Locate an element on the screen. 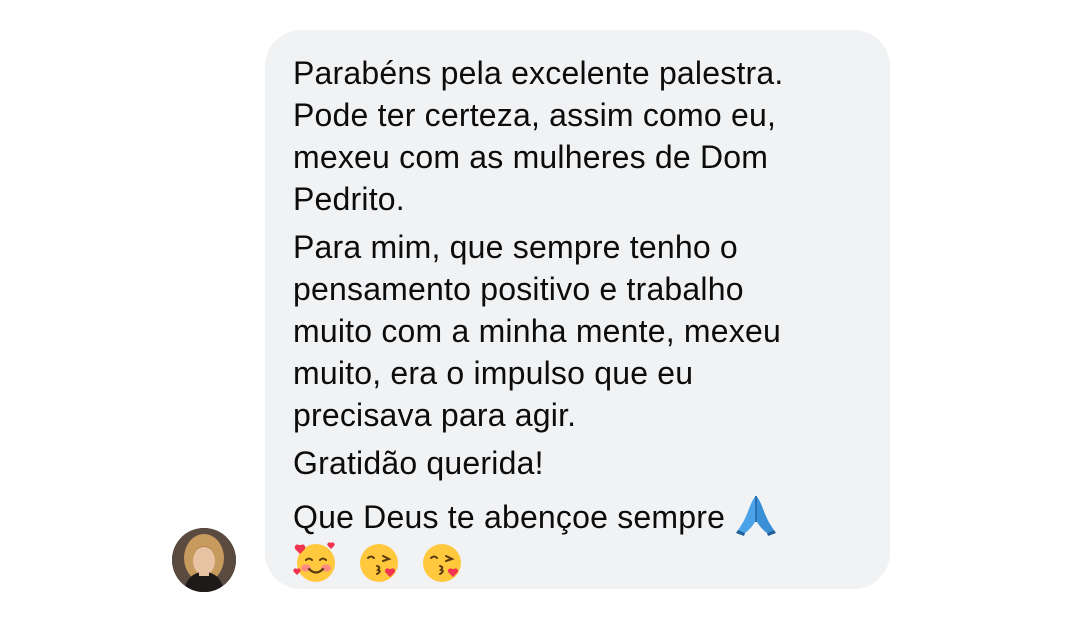  message-paragraph-3: Gratidão querida! is located at coordinates (577, 463).